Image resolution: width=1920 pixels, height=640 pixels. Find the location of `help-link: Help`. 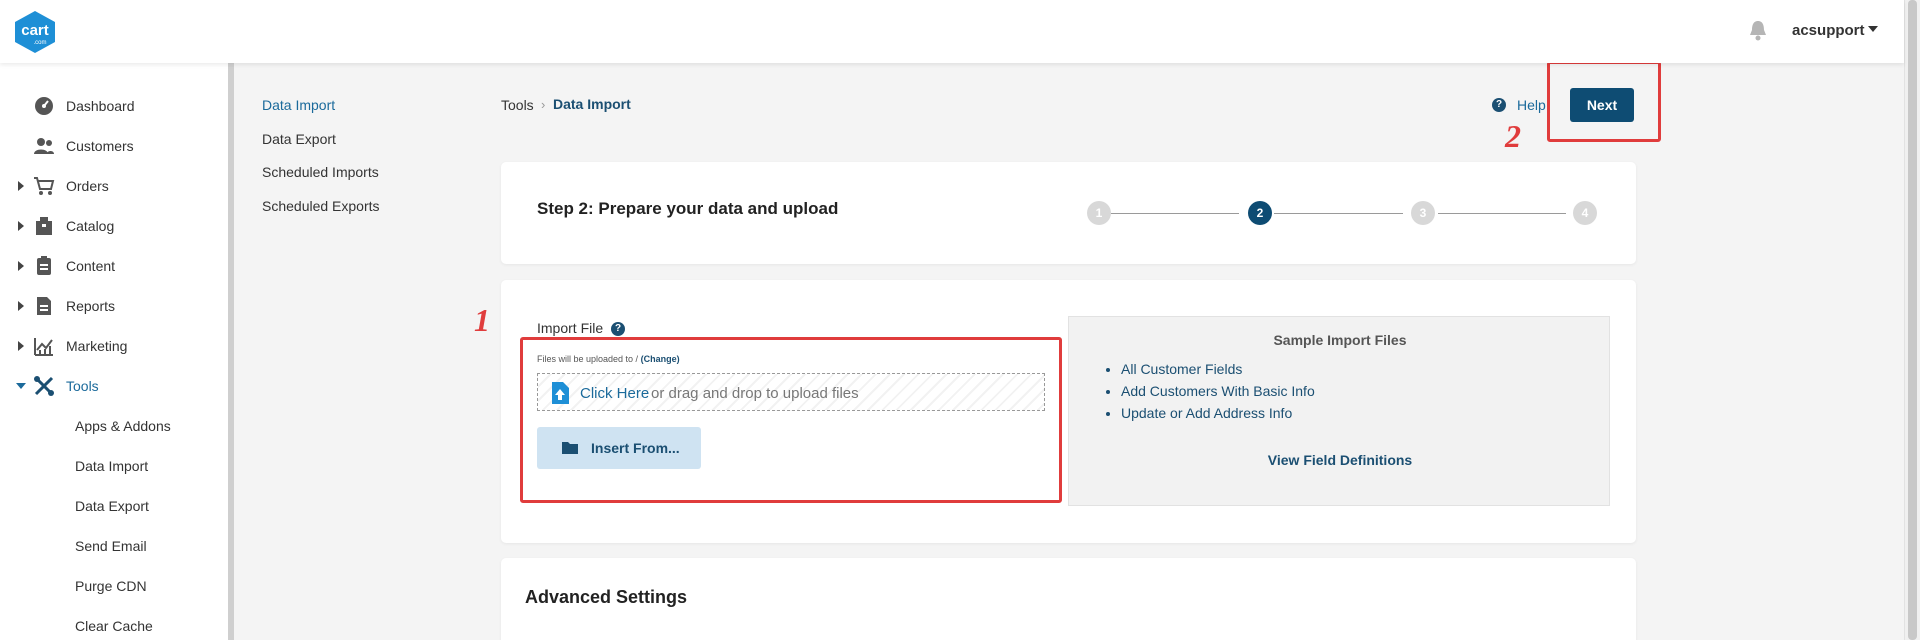

help-link: Help is located at coordinates (1531, 105).